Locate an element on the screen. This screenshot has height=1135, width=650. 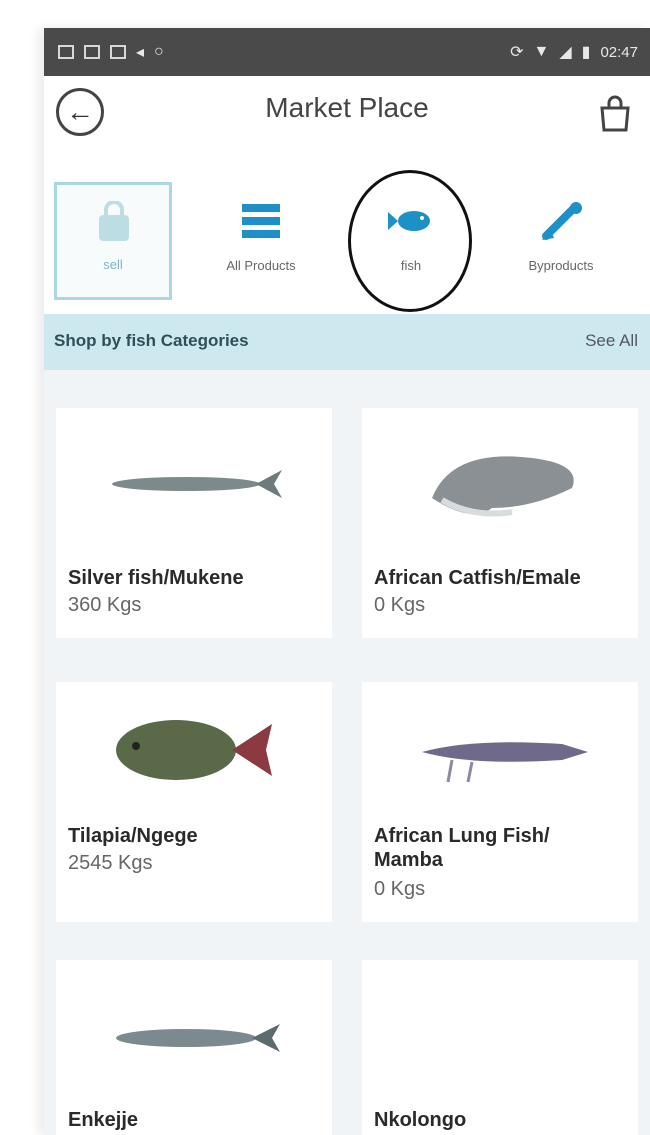
product-card: Silver fish/Mukene 360 Kgs is located at coordinates (194, 523).